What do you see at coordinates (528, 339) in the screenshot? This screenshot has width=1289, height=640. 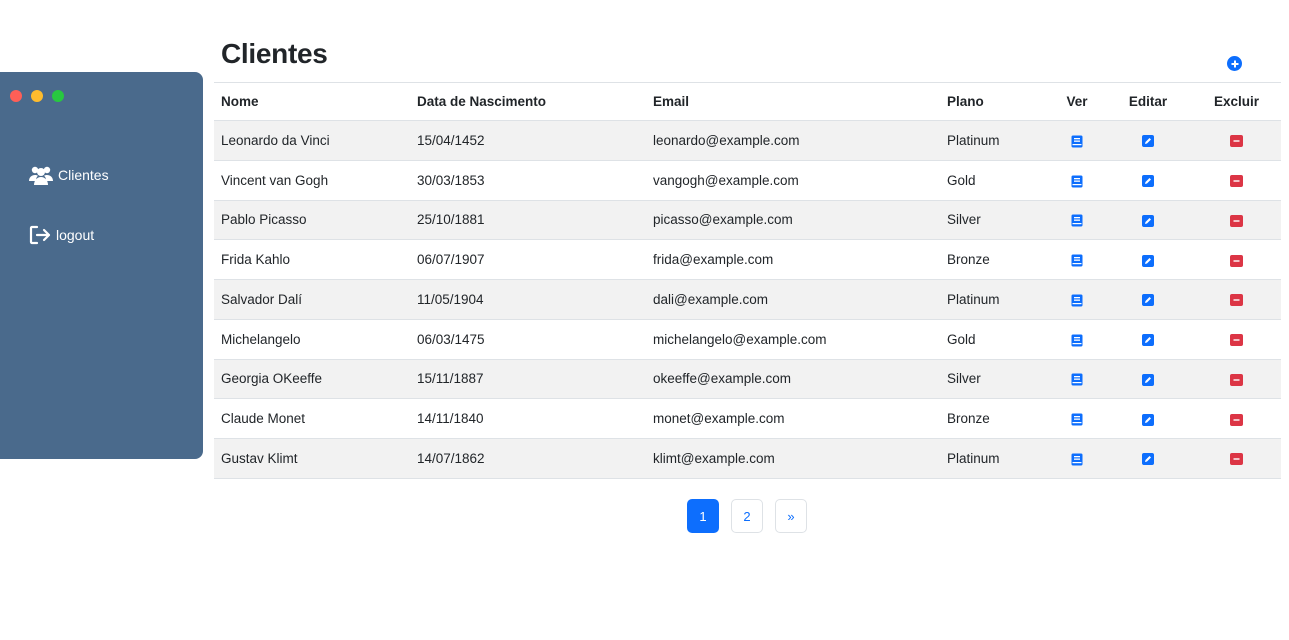 I see `cell-nascimento: 06/03/1475` at bounding box center [528, 339].